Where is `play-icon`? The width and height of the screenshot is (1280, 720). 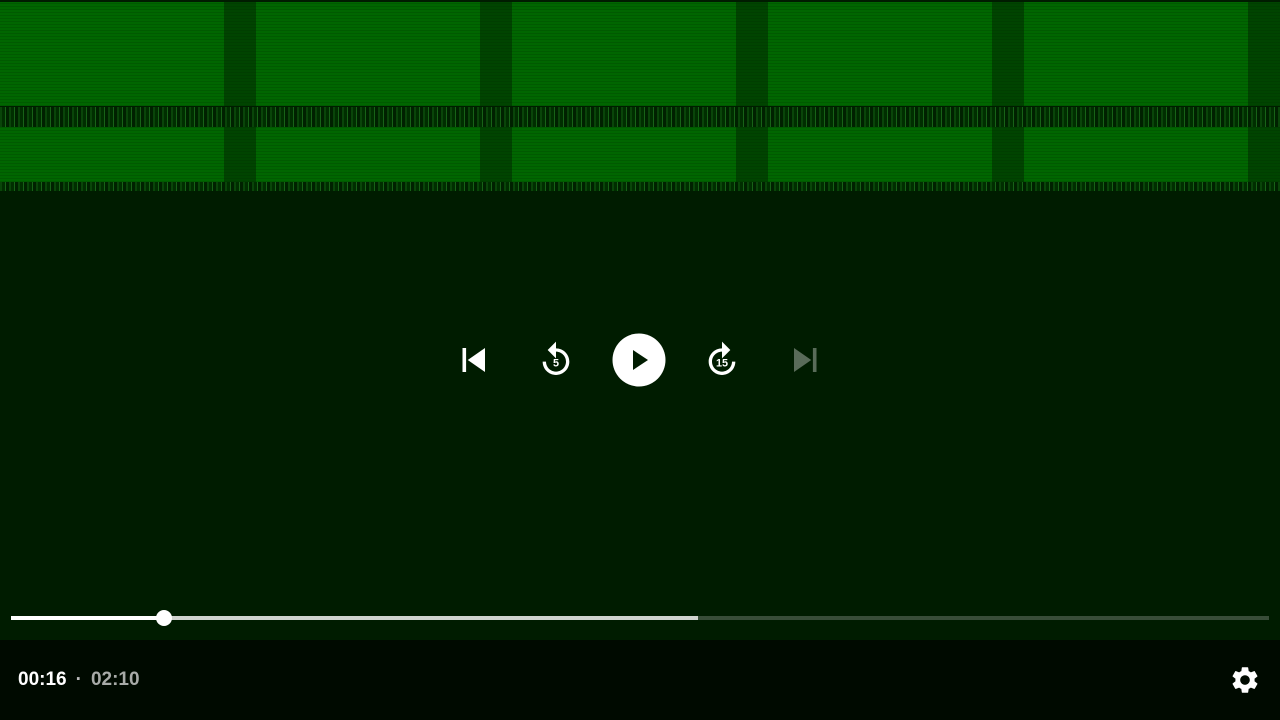 play-icon is located at coordinates (639, 360).